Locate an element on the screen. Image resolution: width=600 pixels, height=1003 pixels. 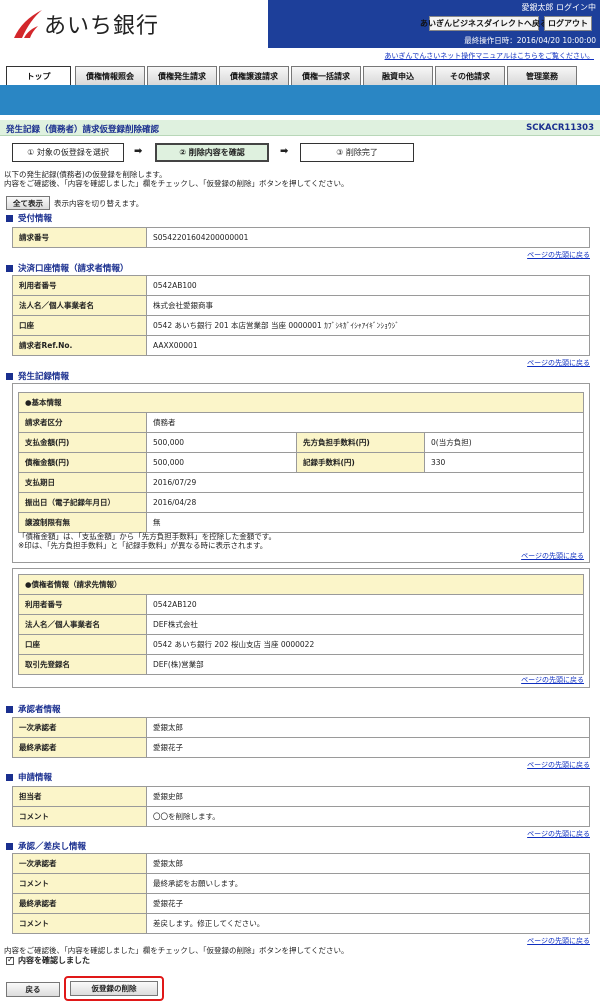
table-row: 支払金額(円) 500,000 先方負担手数料(円) 0(当方負担) is located at coordinates (301, 442).